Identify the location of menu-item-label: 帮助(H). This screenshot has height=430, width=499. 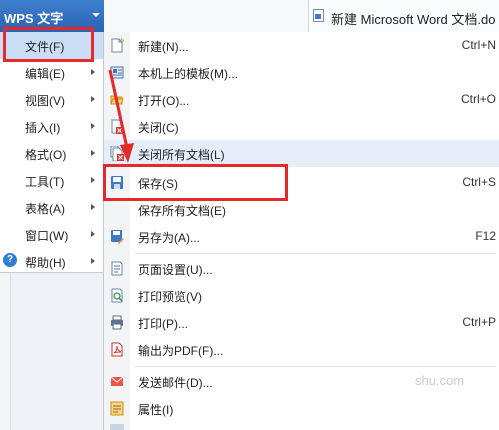
(45, 263).